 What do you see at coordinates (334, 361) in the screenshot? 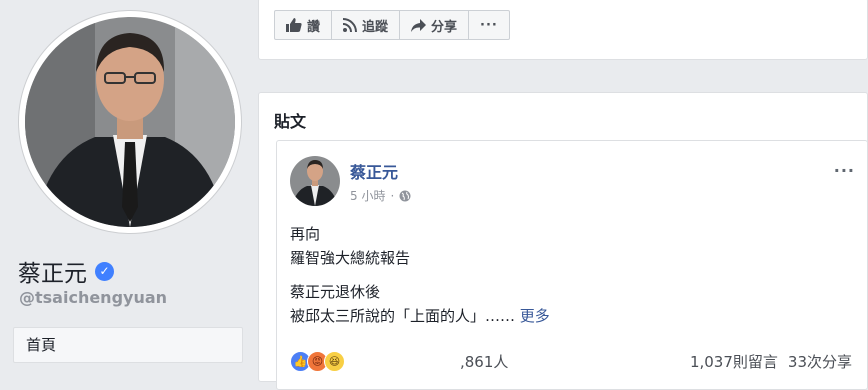
I see `haha-reaction-icon: 😆` at bounding box center [334, 361].